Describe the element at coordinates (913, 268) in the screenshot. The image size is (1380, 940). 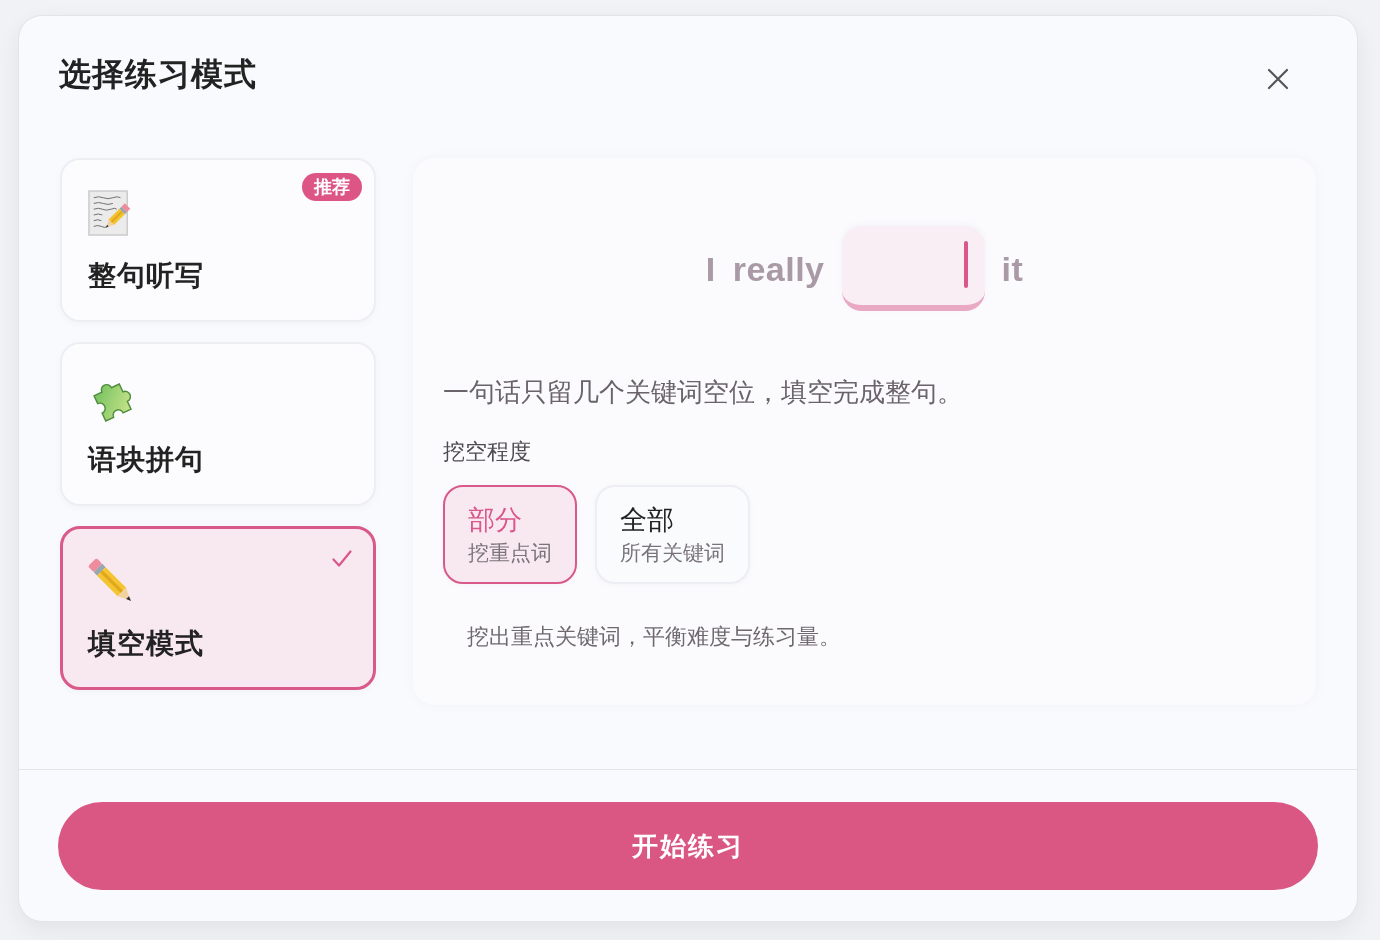
I see `blank-input-field` at that location.